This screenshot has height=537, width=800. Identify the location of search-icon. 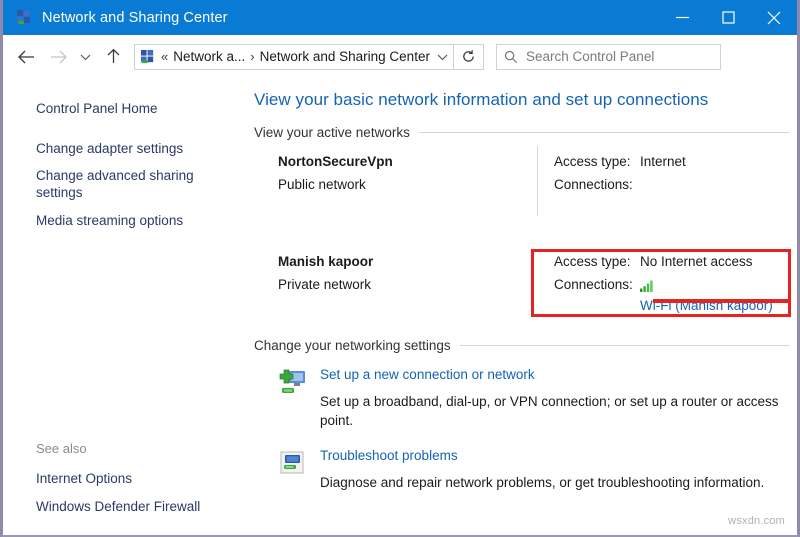
(511, 57).